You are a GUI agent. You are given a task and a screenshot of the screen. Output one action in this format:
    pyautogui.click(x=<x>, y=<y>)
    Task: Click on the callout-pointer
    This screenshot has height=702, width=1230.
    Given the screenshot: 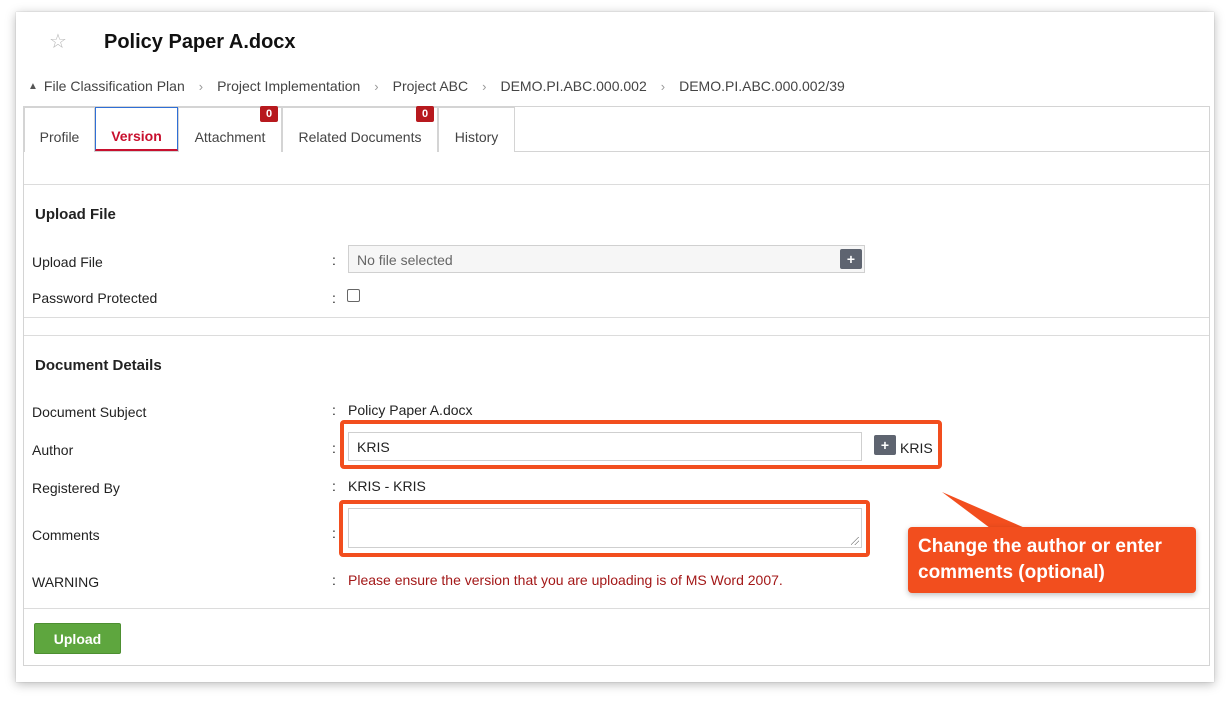 What is the action you would take?
    pyautogui.click(x=983, y=510)
    